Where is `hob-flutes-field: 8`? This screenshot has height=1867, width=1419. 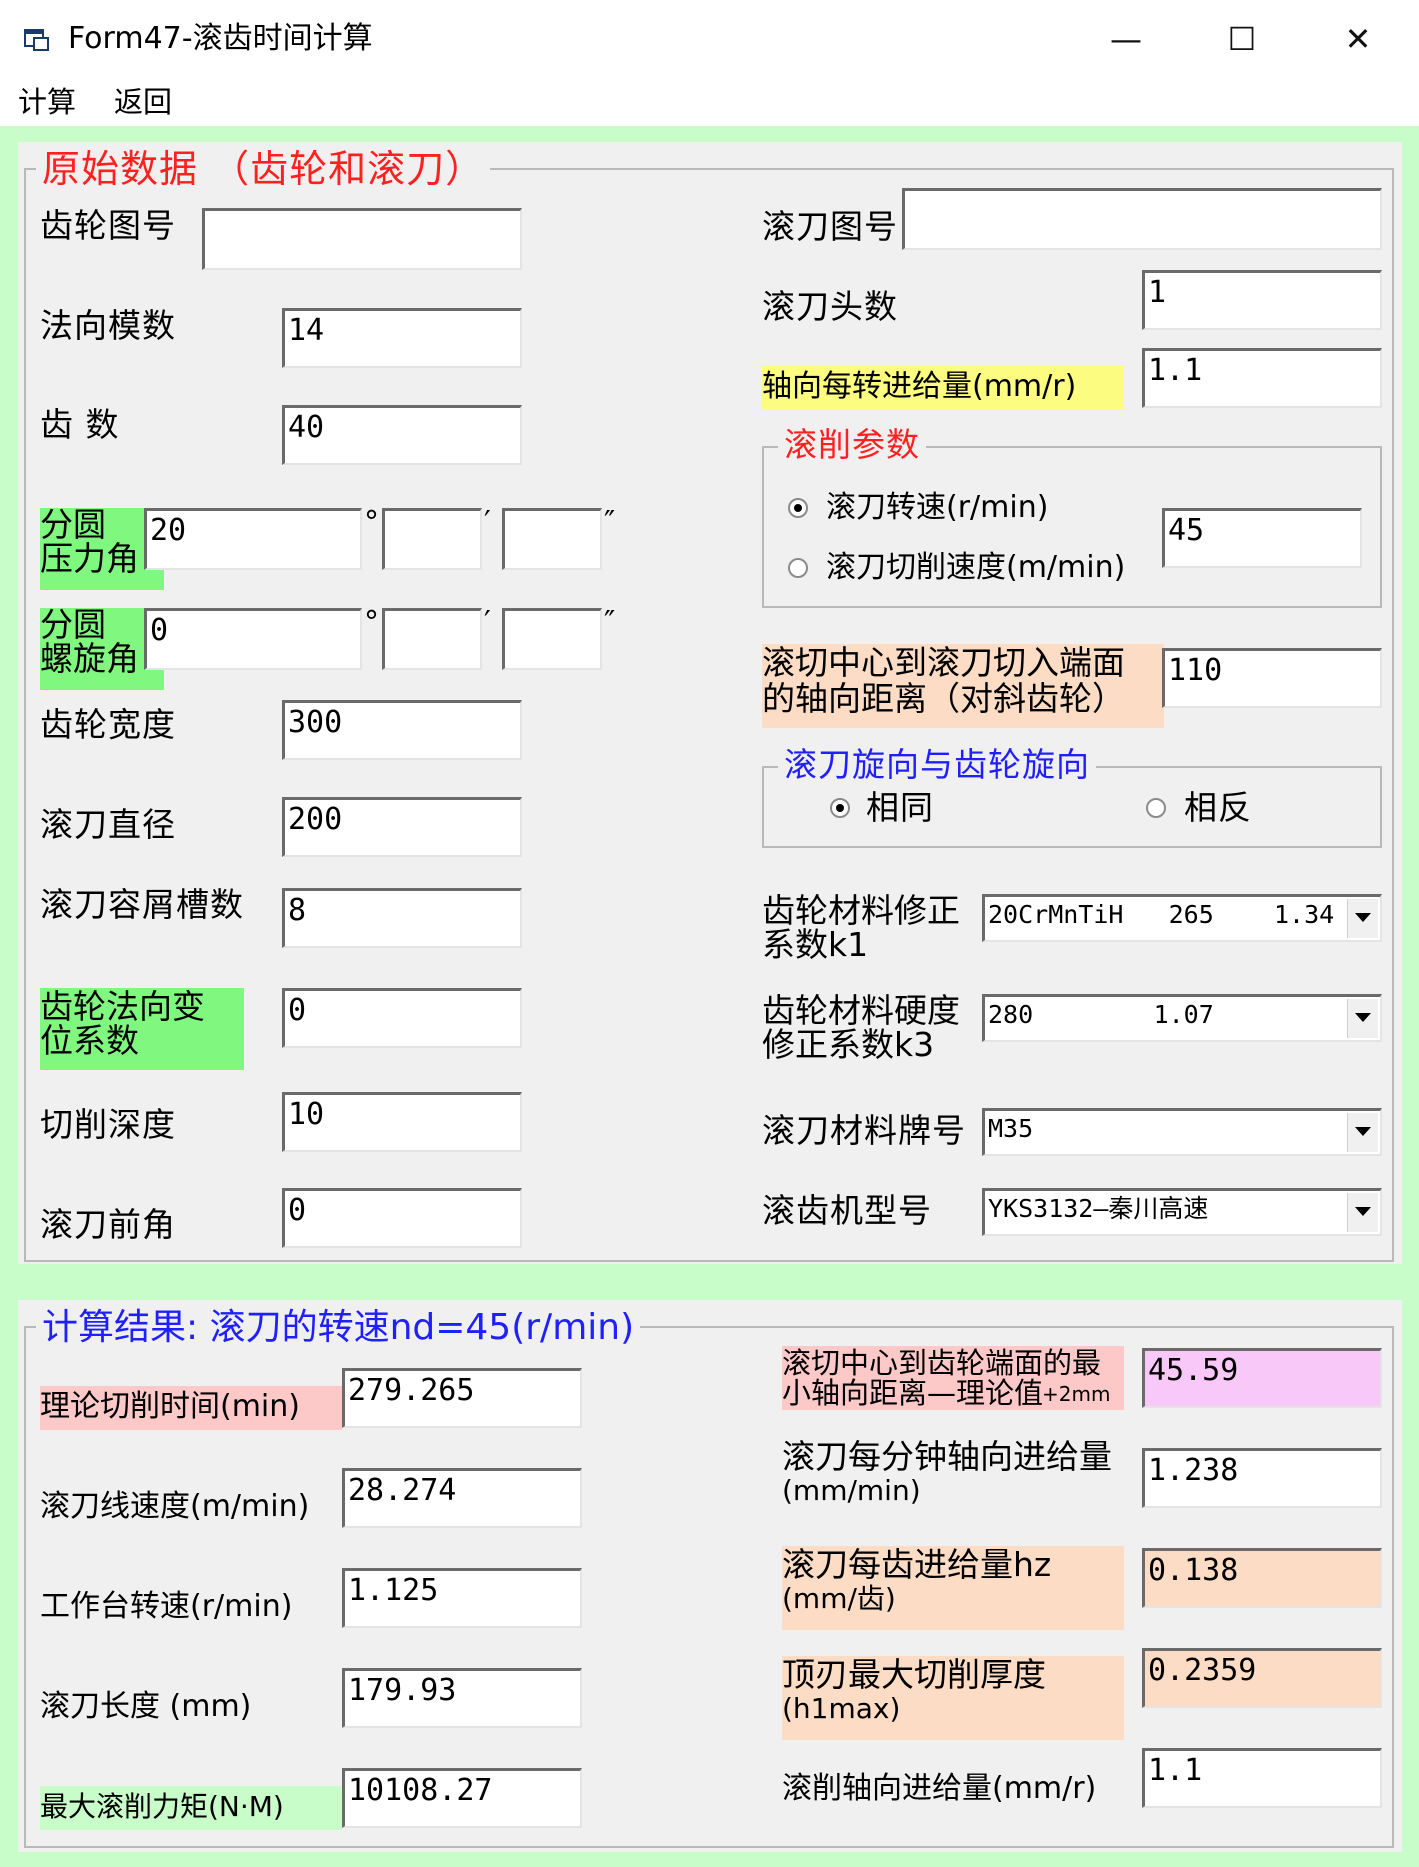
hob-flutes-field: 8 is located at coordinates (402, 918).